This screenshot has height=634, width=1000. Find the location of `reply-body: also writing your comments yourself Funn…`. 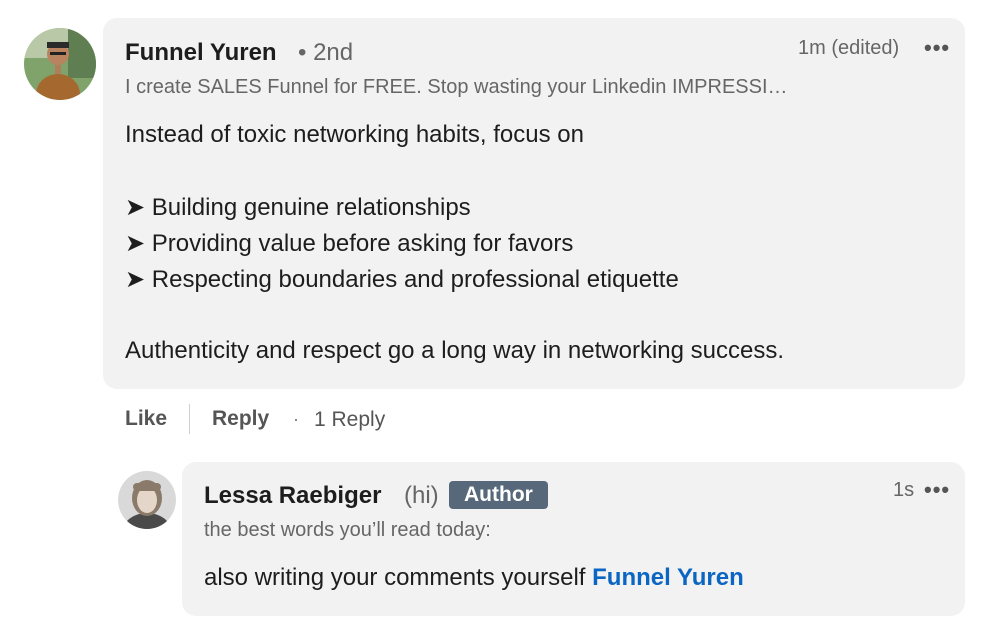

reply-body: also writing your comments yourself Funn… is located at coordinates (474, 578).